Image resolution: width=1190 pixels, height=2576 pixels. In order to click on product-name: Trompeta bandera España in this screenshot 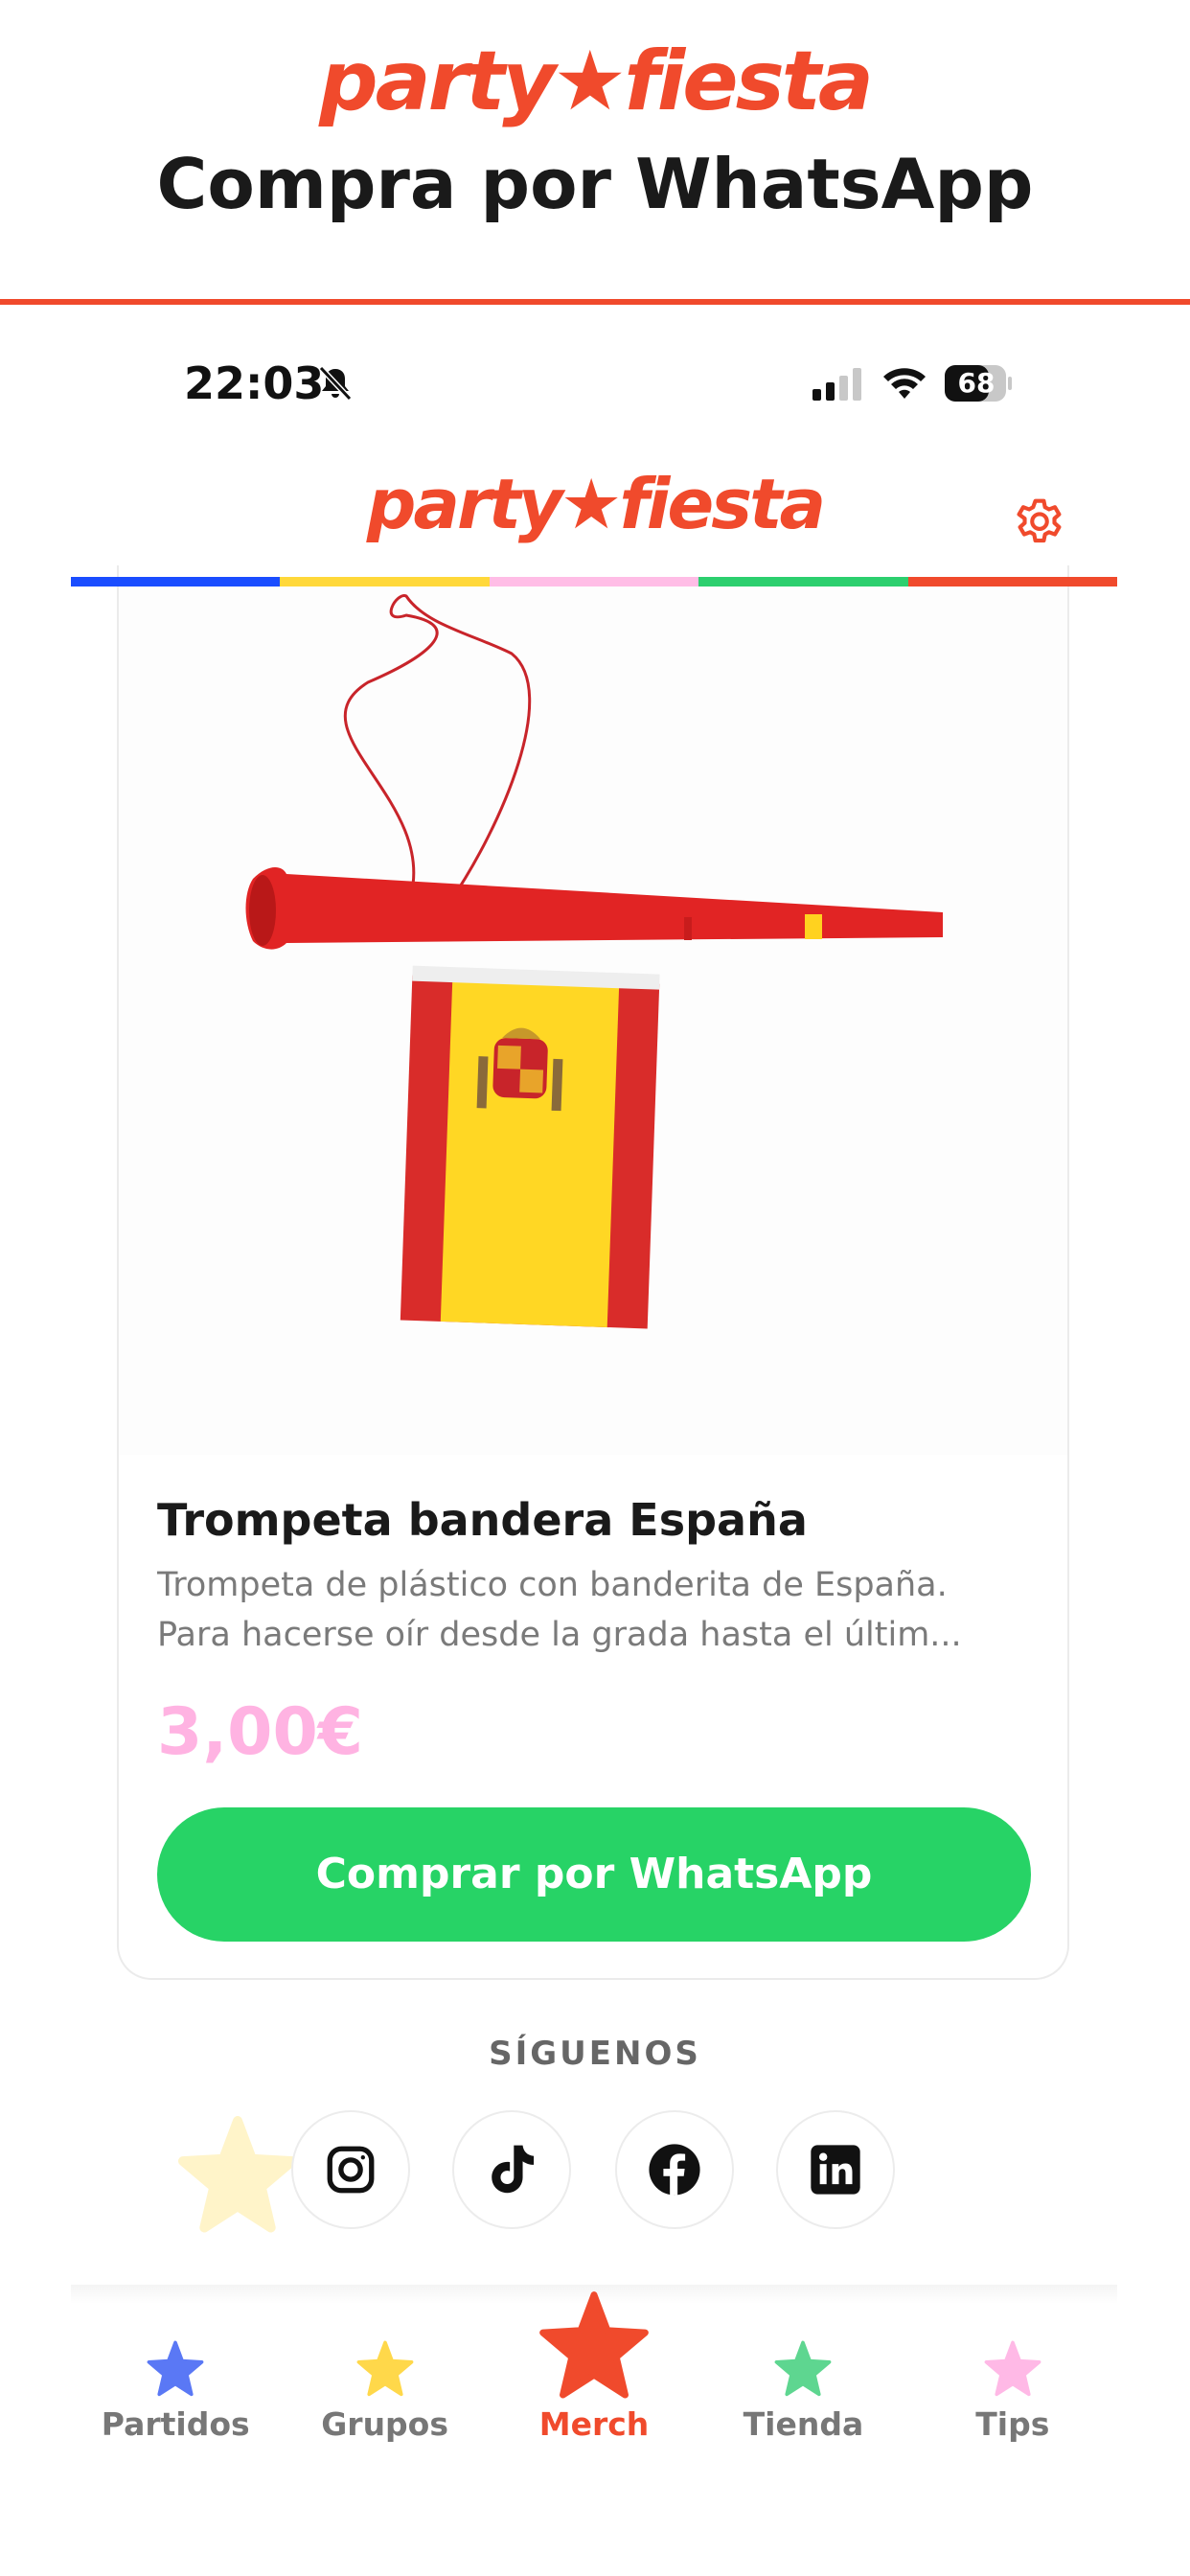, I will do `click(483, 1520)`.